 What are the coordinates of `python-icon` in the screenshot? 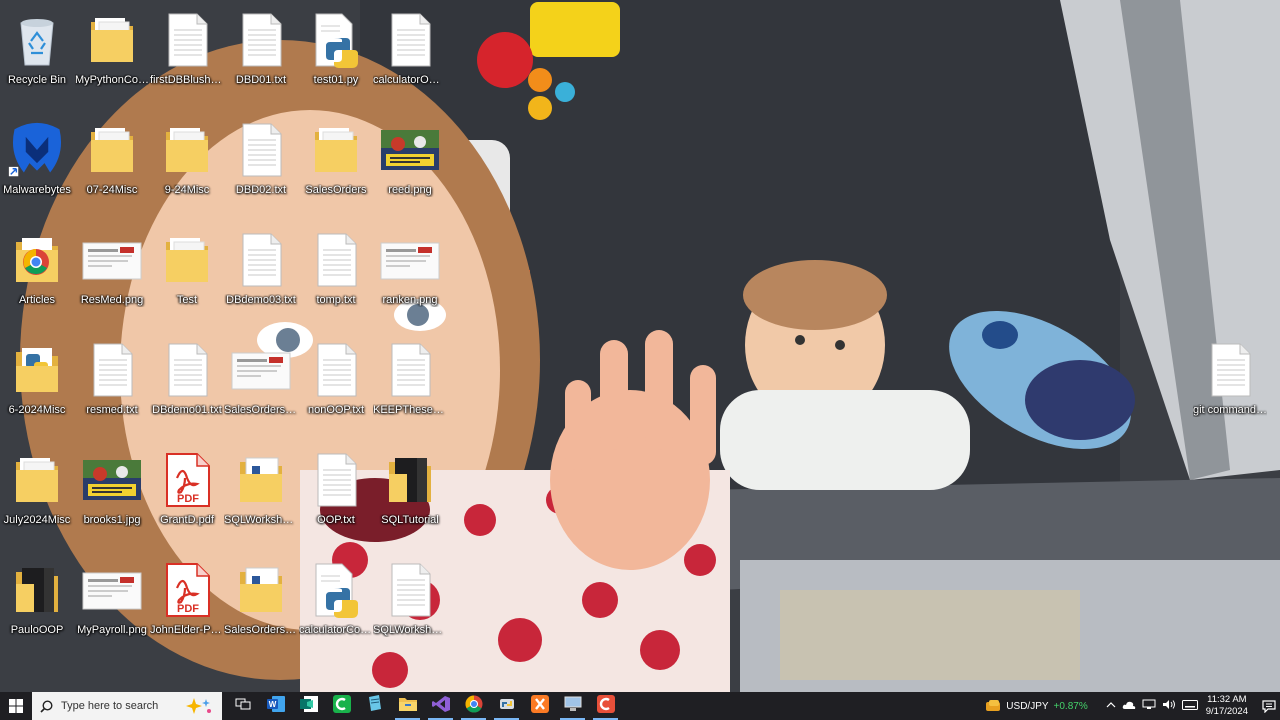 It's located at (507, 706).